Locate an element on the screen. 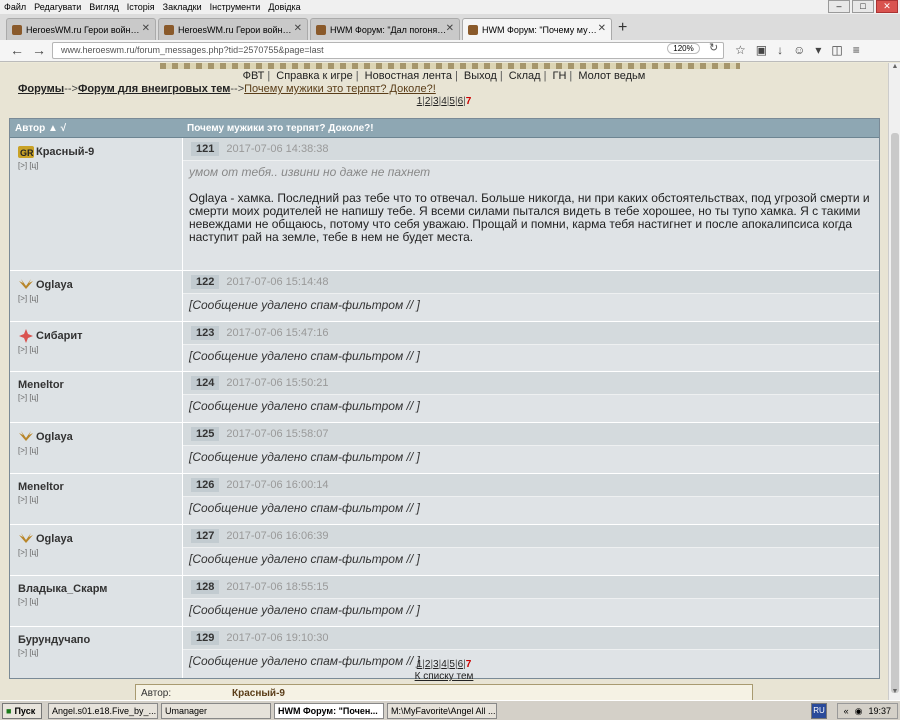  clock: 19:37 is located at coordinates (879, 711).